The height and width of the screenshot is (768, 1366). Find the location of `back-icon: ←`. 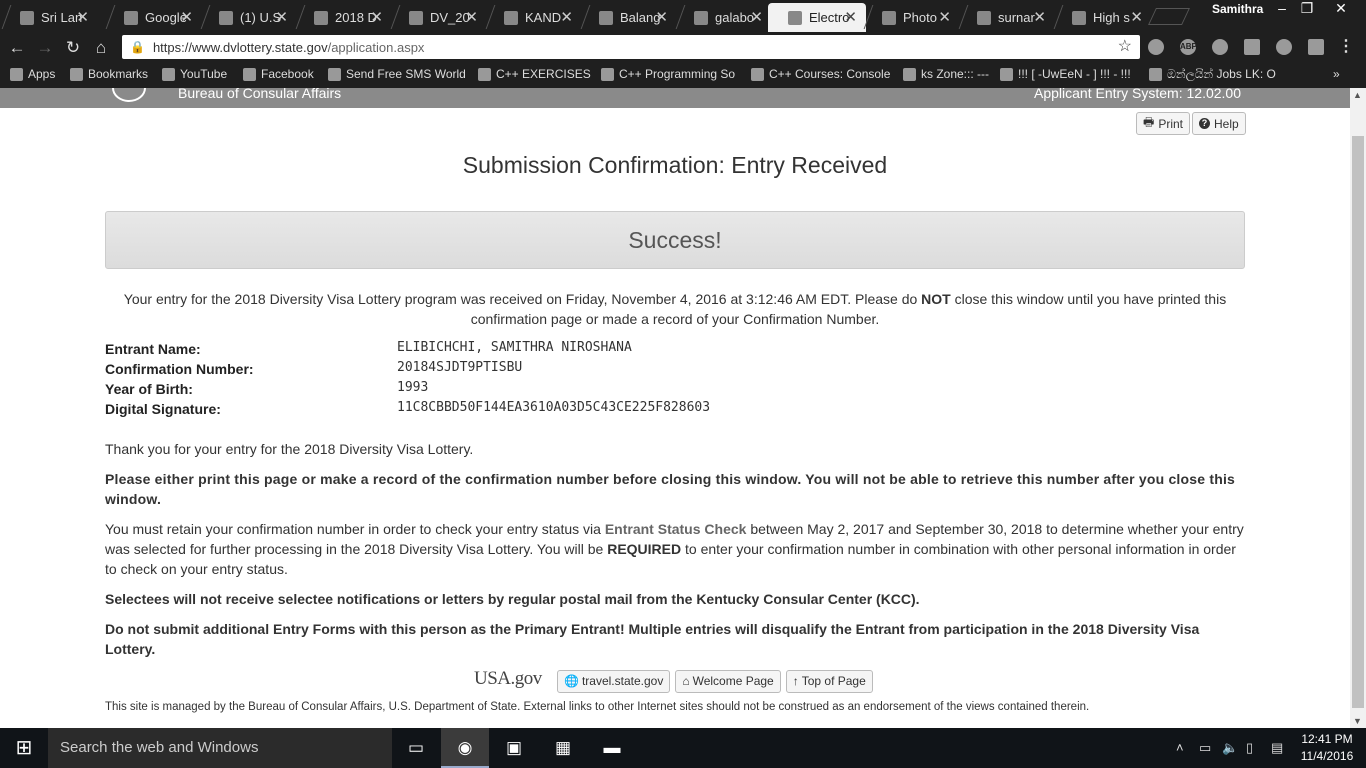

back-icon: ← is located at coordinates (17, 48).